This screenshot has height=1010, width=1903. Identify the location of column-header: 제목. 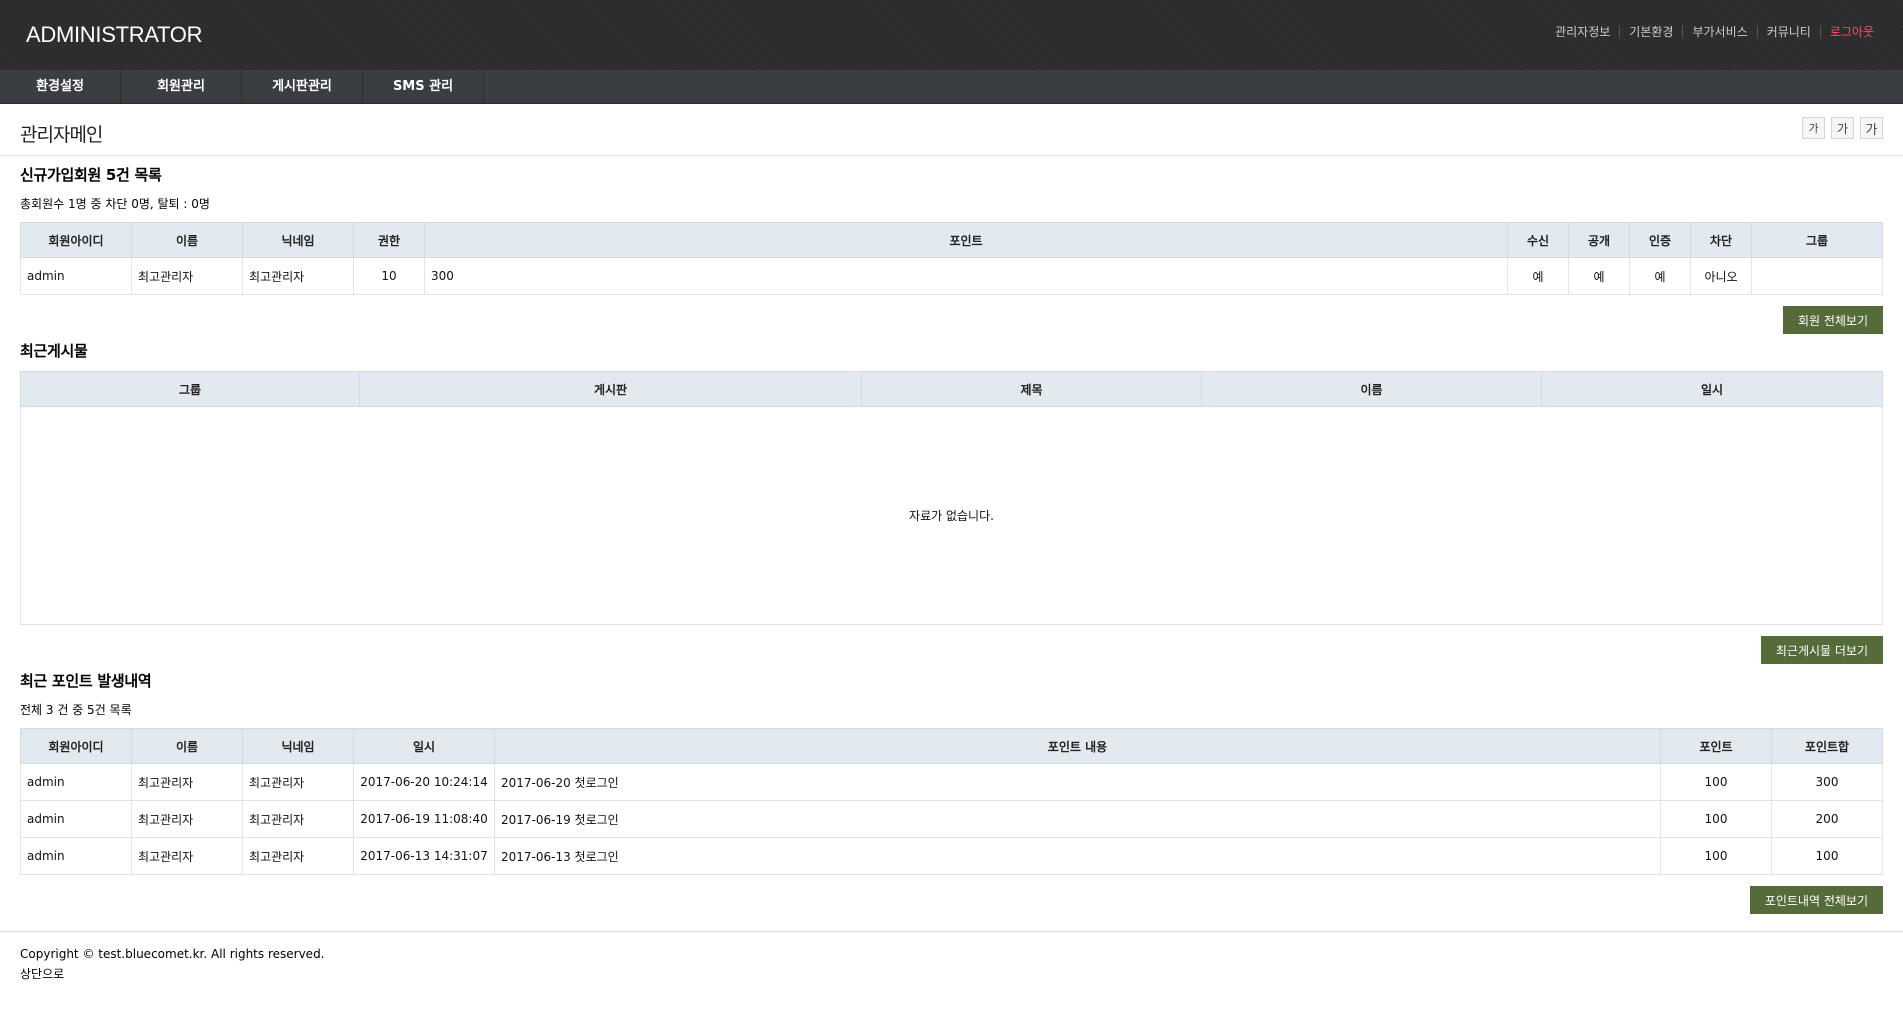
(1031, 389).